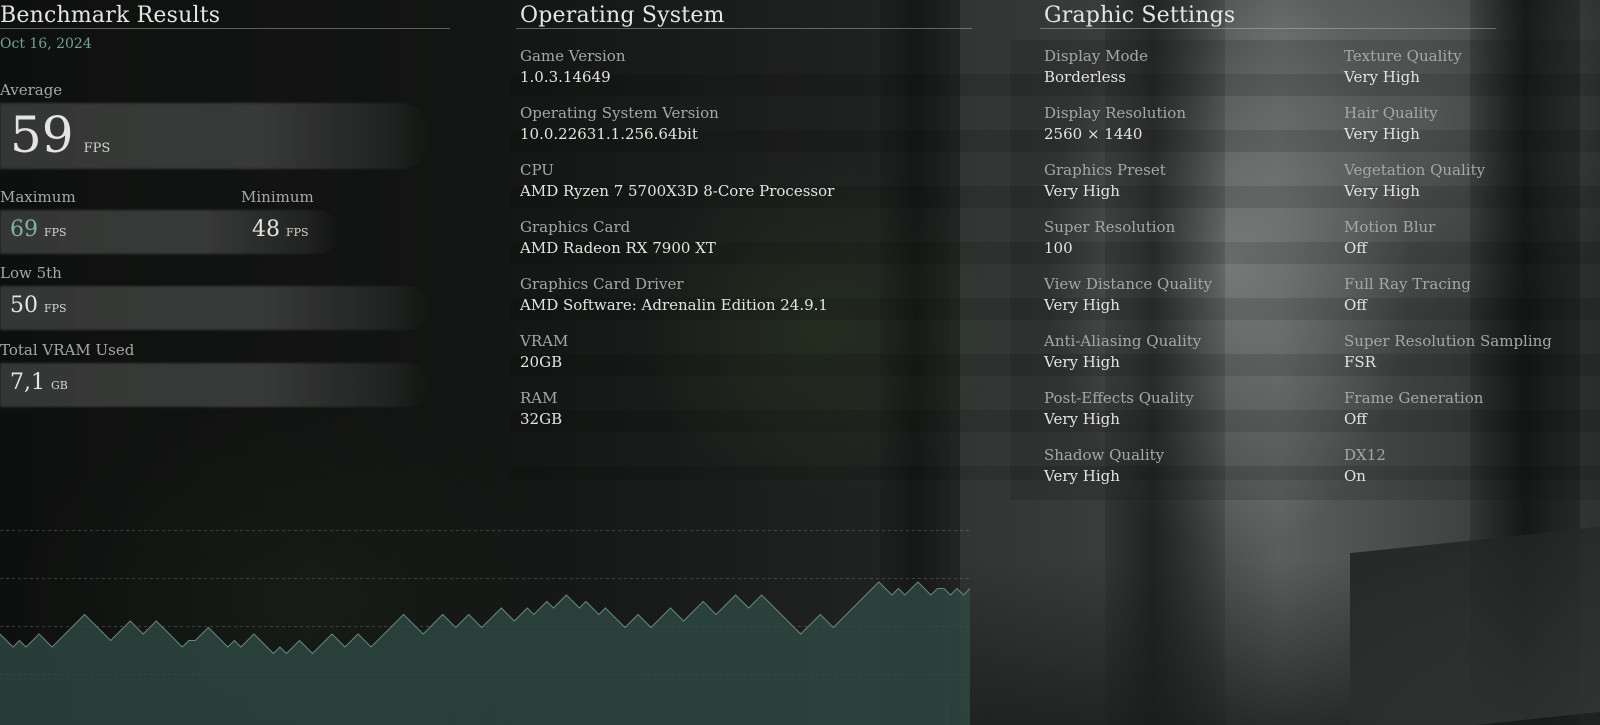 The height and width of the screenshot is (725, 1600). Describe the element at coordinates (619, 113) in the screenshot. I see `os-item-label: Operating System Version` at that location.